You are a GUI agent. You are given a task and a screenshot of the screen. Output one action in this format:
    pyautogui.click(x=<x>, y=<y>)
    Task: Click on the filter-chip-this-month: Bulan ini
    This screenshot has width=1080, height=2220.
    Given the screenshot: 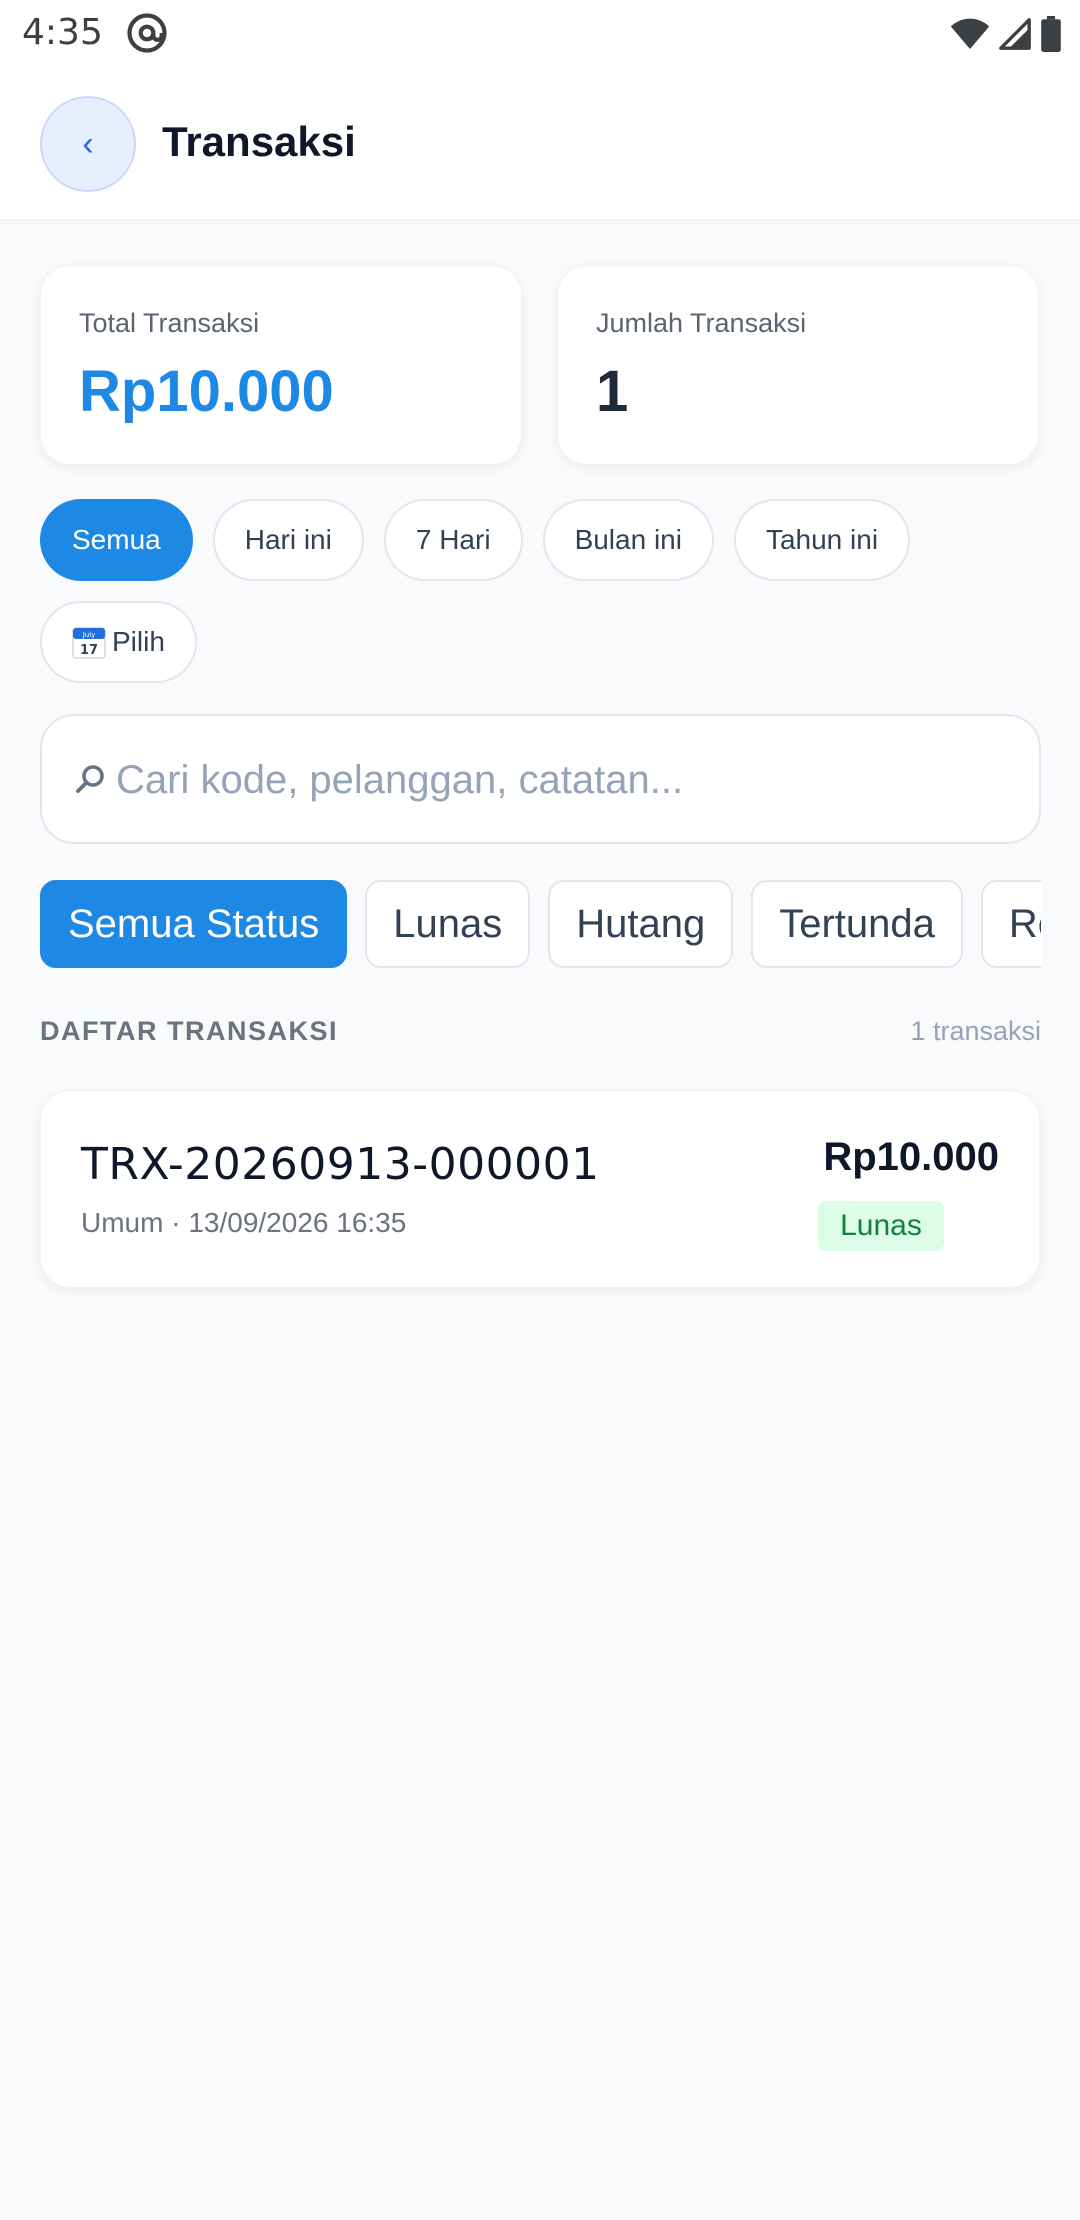 What is the action you would take?
    pyautogui.click(x=628, y=540)
    